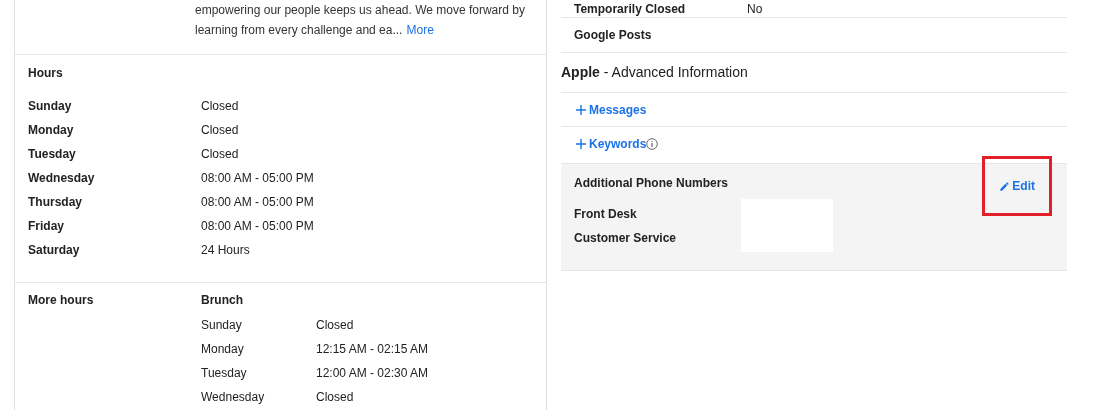  I want to click on description-text: learning from every challenge and ea... More, so click(314, 30).